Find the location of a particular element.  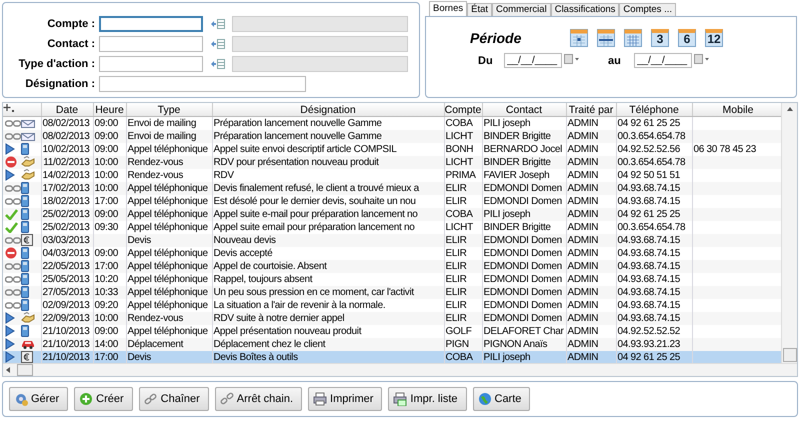

table-row: 22/09/2013 10:00 Rendez-vous RDV suite à notre dernier appel ELIR EDMONDI Domen ADMIN 04.93.68.74.15 is located at coordinates (392, 318).